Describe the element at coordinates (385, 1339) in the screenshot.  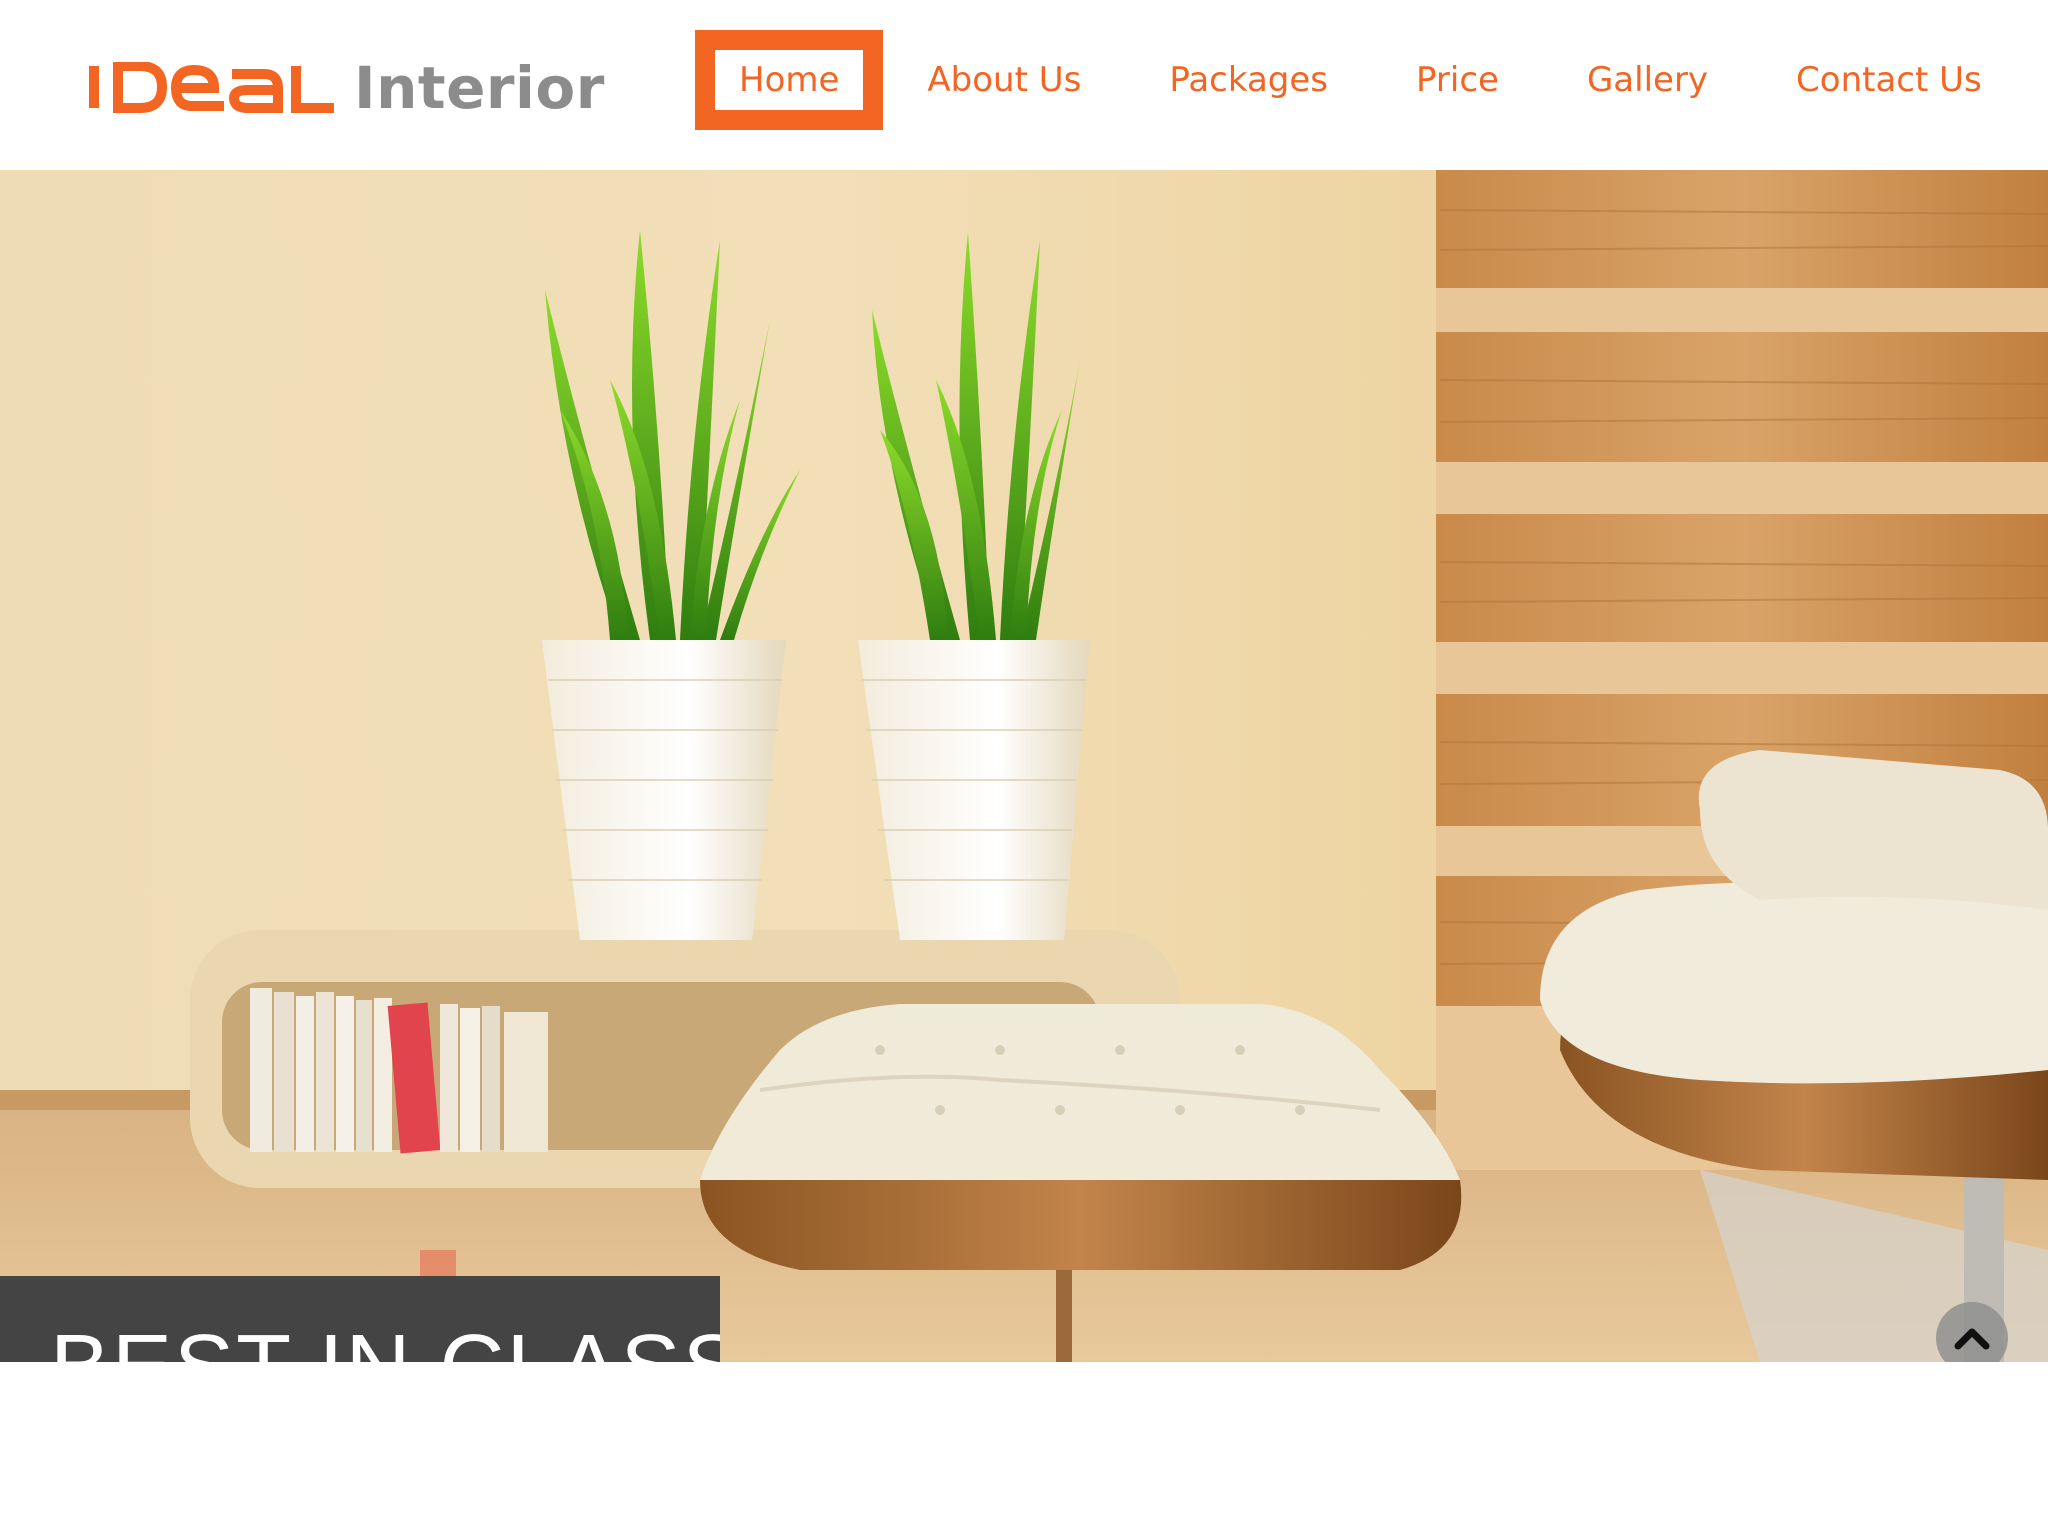
I see `hero-caption-text: BEST IN CLASS` at that location.